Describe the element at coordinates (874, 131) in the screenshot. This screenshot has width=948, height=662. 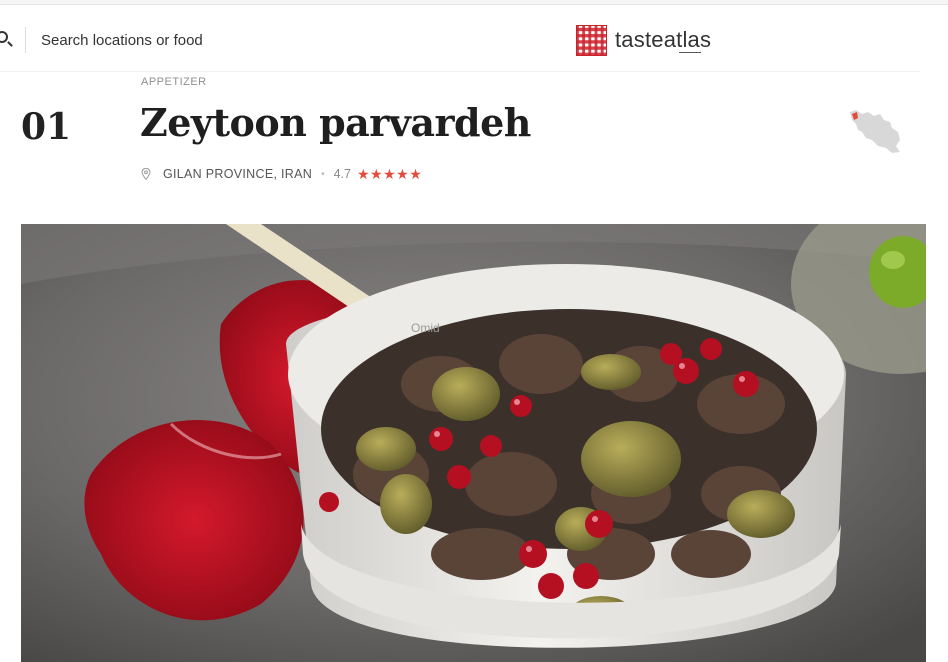
I see `iran-map-icon` at that location.